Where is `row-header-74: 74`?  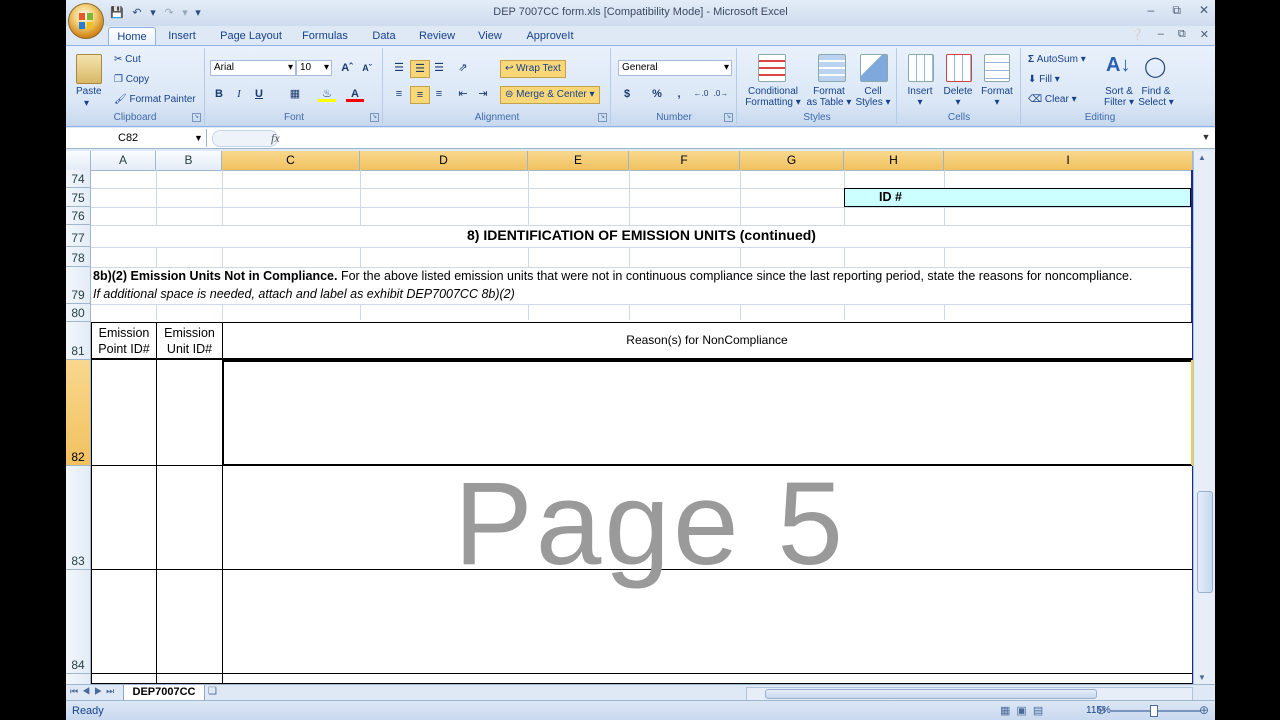
row-header-74: 74 is located at coordinates (78, 179).